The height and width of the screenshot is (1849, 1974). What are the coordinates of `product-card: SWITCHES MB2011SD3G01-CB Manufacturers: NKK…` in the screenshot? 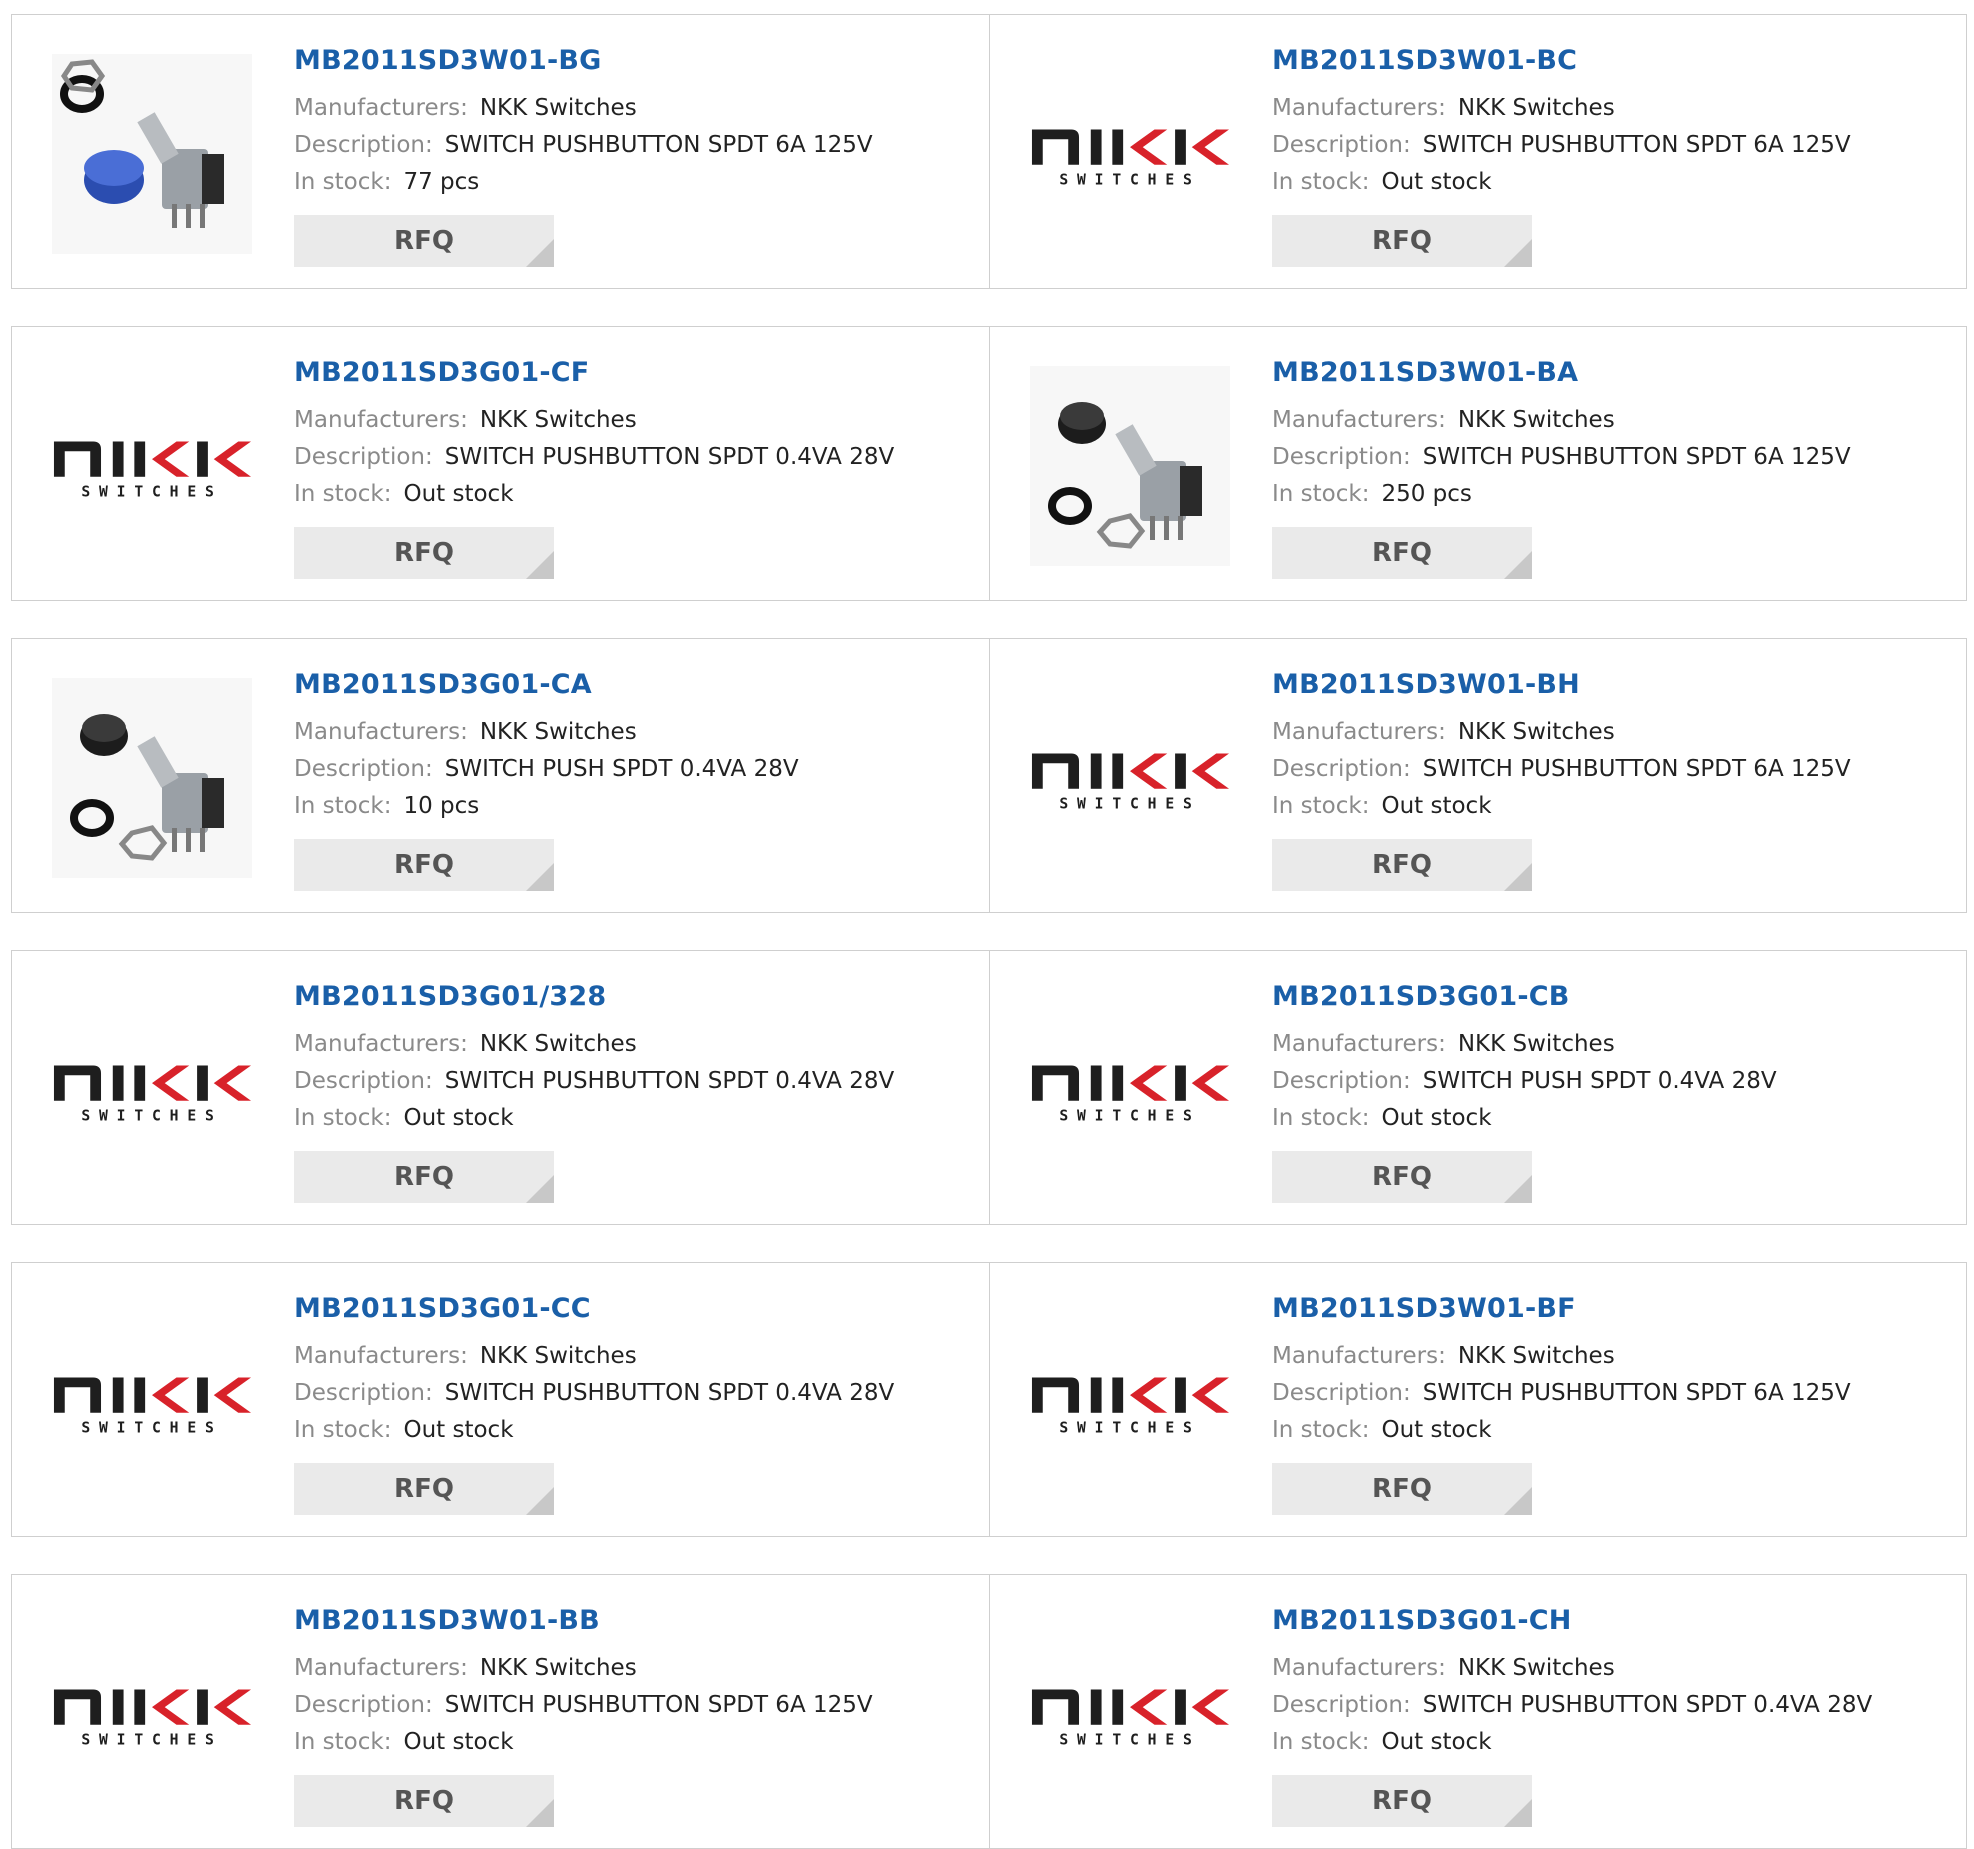 It's located at (1477, 1087).